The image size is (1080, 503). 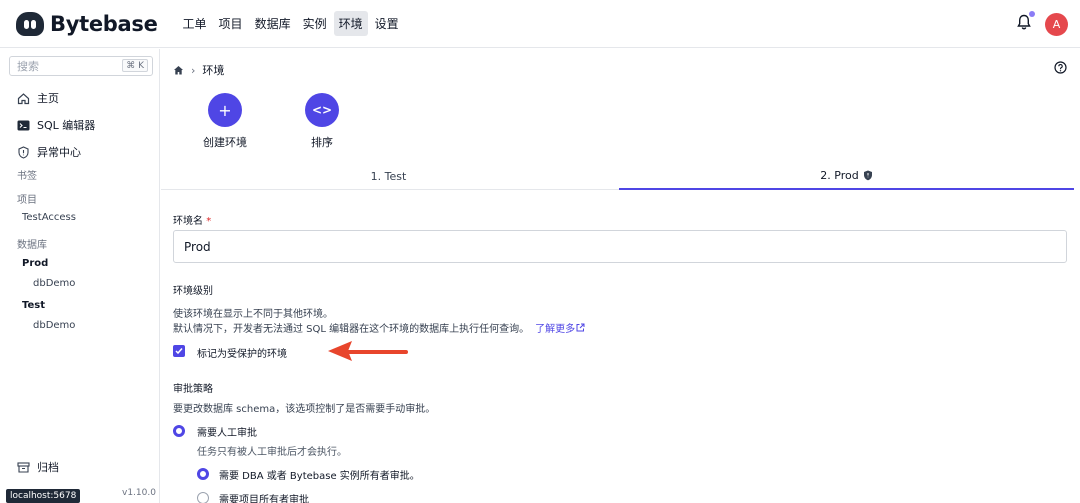 What do you see at coordinates (350, 23) in the screenshot?
I see `nav-environments: 环境` at bounding box center [350, 23].